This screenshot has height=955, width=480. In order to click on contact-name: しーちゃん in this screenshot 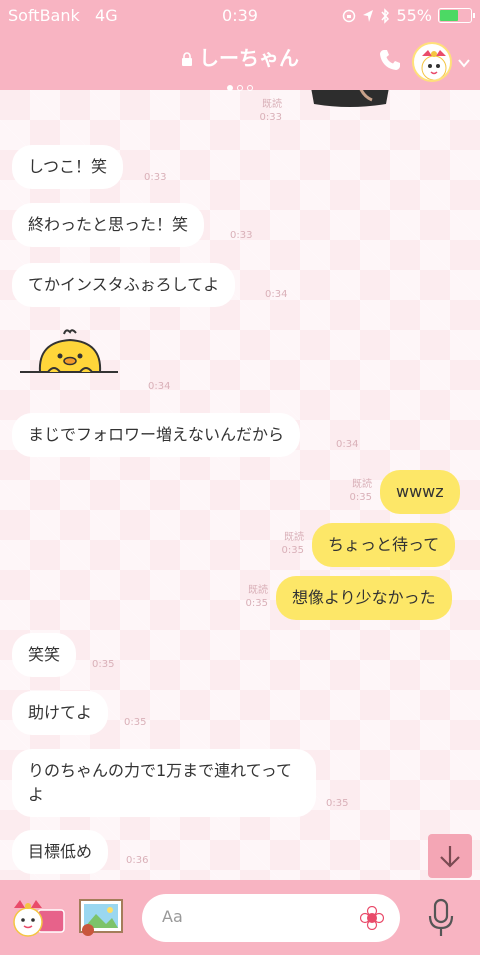, I will do `click(249, 58)`.